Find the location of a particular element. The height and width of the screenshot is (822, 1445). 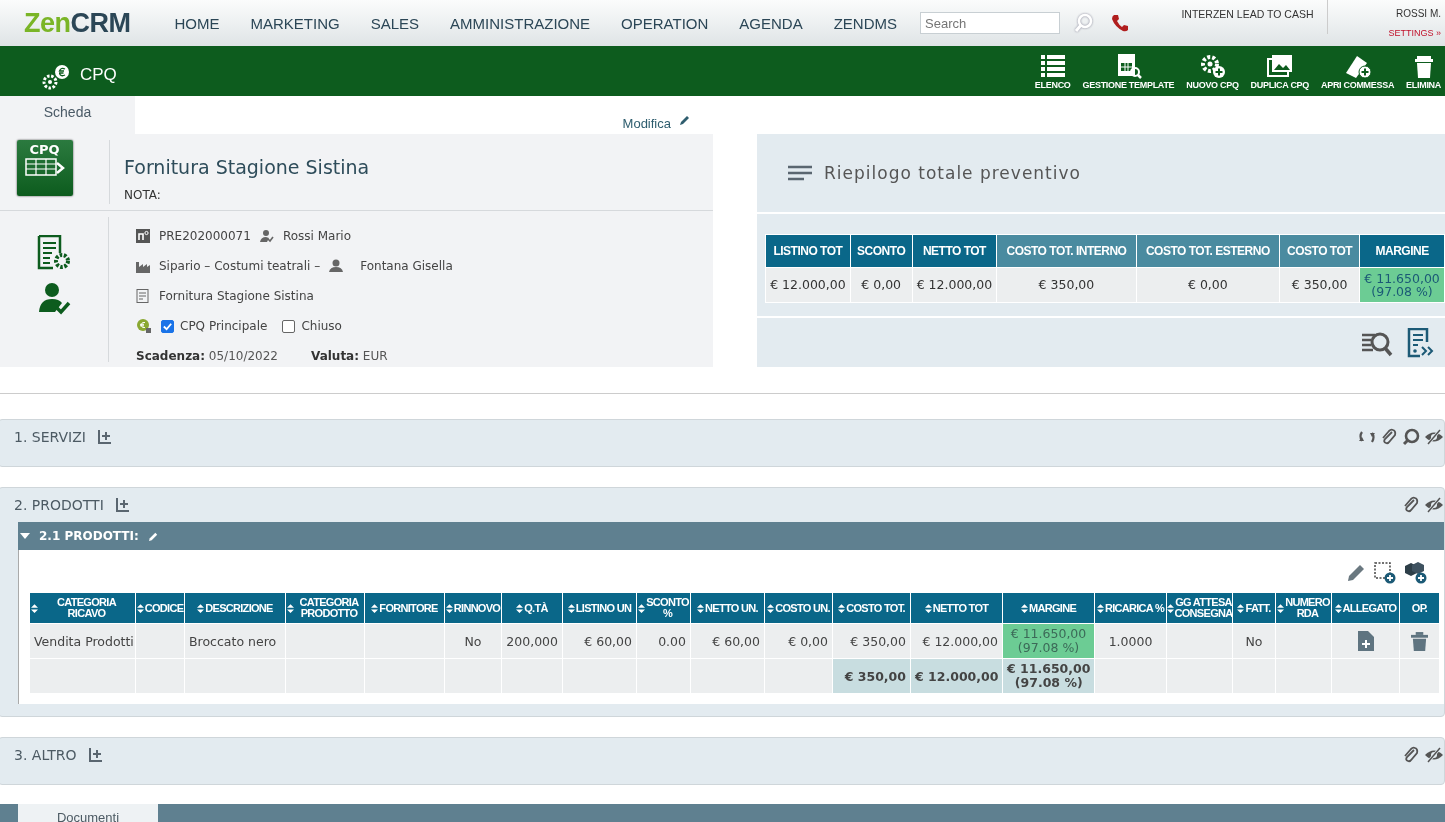

menu-item: MARKETING is located at coordinates (295, 23).